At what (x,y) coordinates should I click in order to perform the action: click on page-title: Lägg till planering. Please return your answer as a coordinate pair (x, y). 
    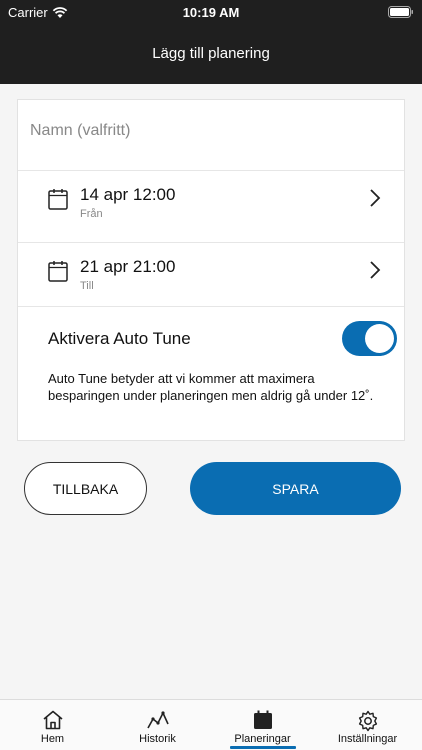
    Looking at the image, I should click on (211, 53).